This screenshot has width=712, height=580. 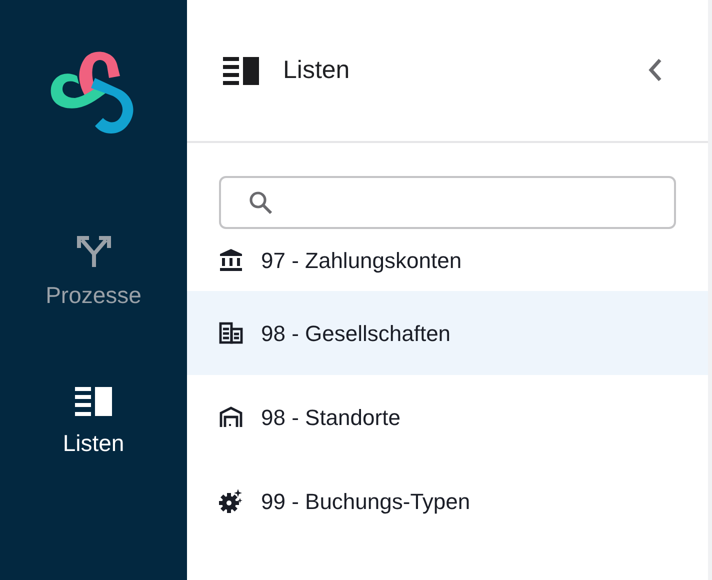 I want to click on panel-title: Listen, so click(x=317, y=70).